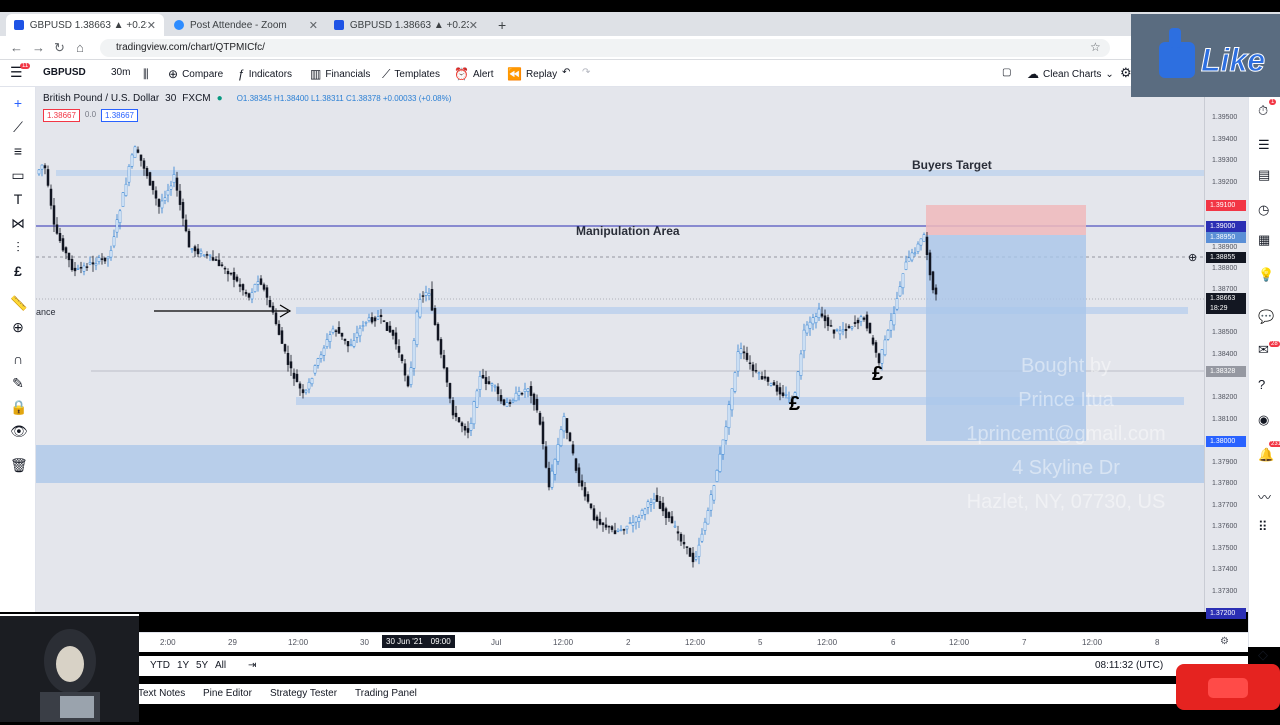 The width and height of the screenshot is (1280, 725). Describe the element at coordinates (195, 74) in the screenshot. I see `compare-button: ⊕ Compare` at that location.